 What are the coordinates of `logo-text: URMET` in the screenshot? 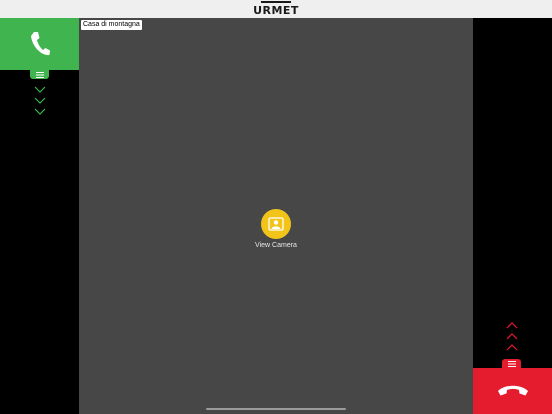 It's located at (276, 10).